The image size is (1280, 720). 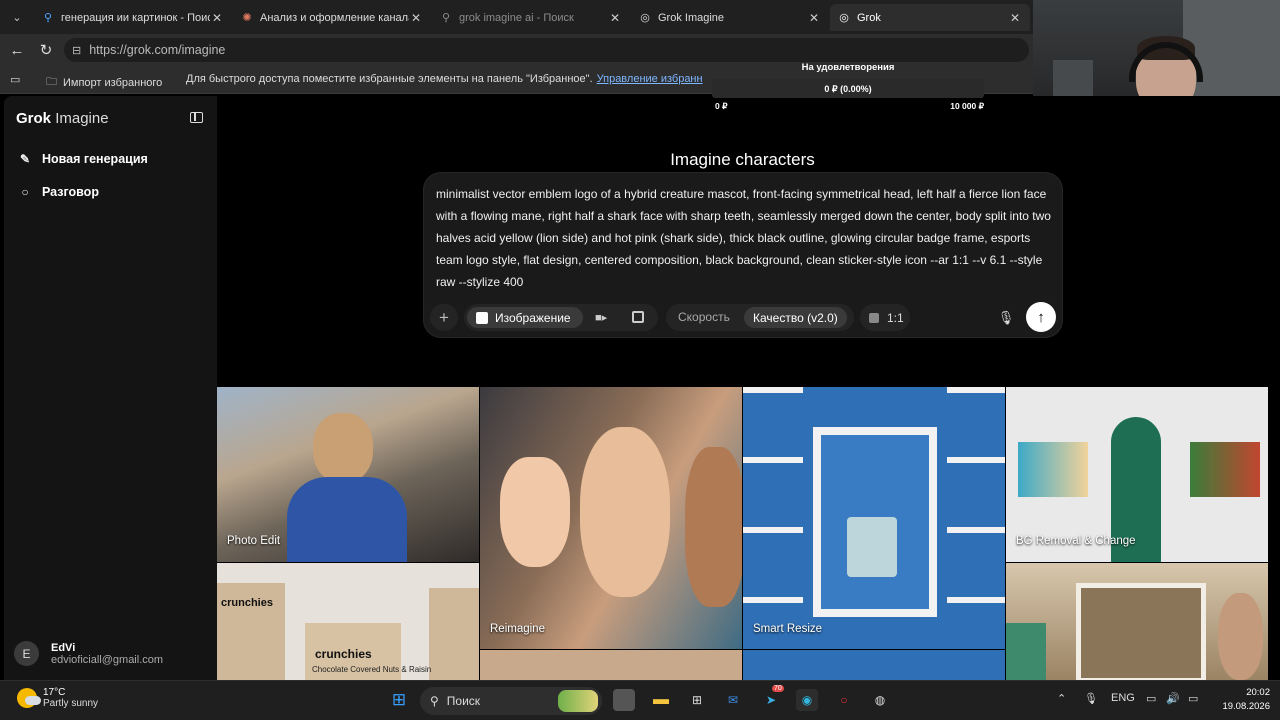 I want to click on refresh-icon: ↻, so click(x=46, y=50).